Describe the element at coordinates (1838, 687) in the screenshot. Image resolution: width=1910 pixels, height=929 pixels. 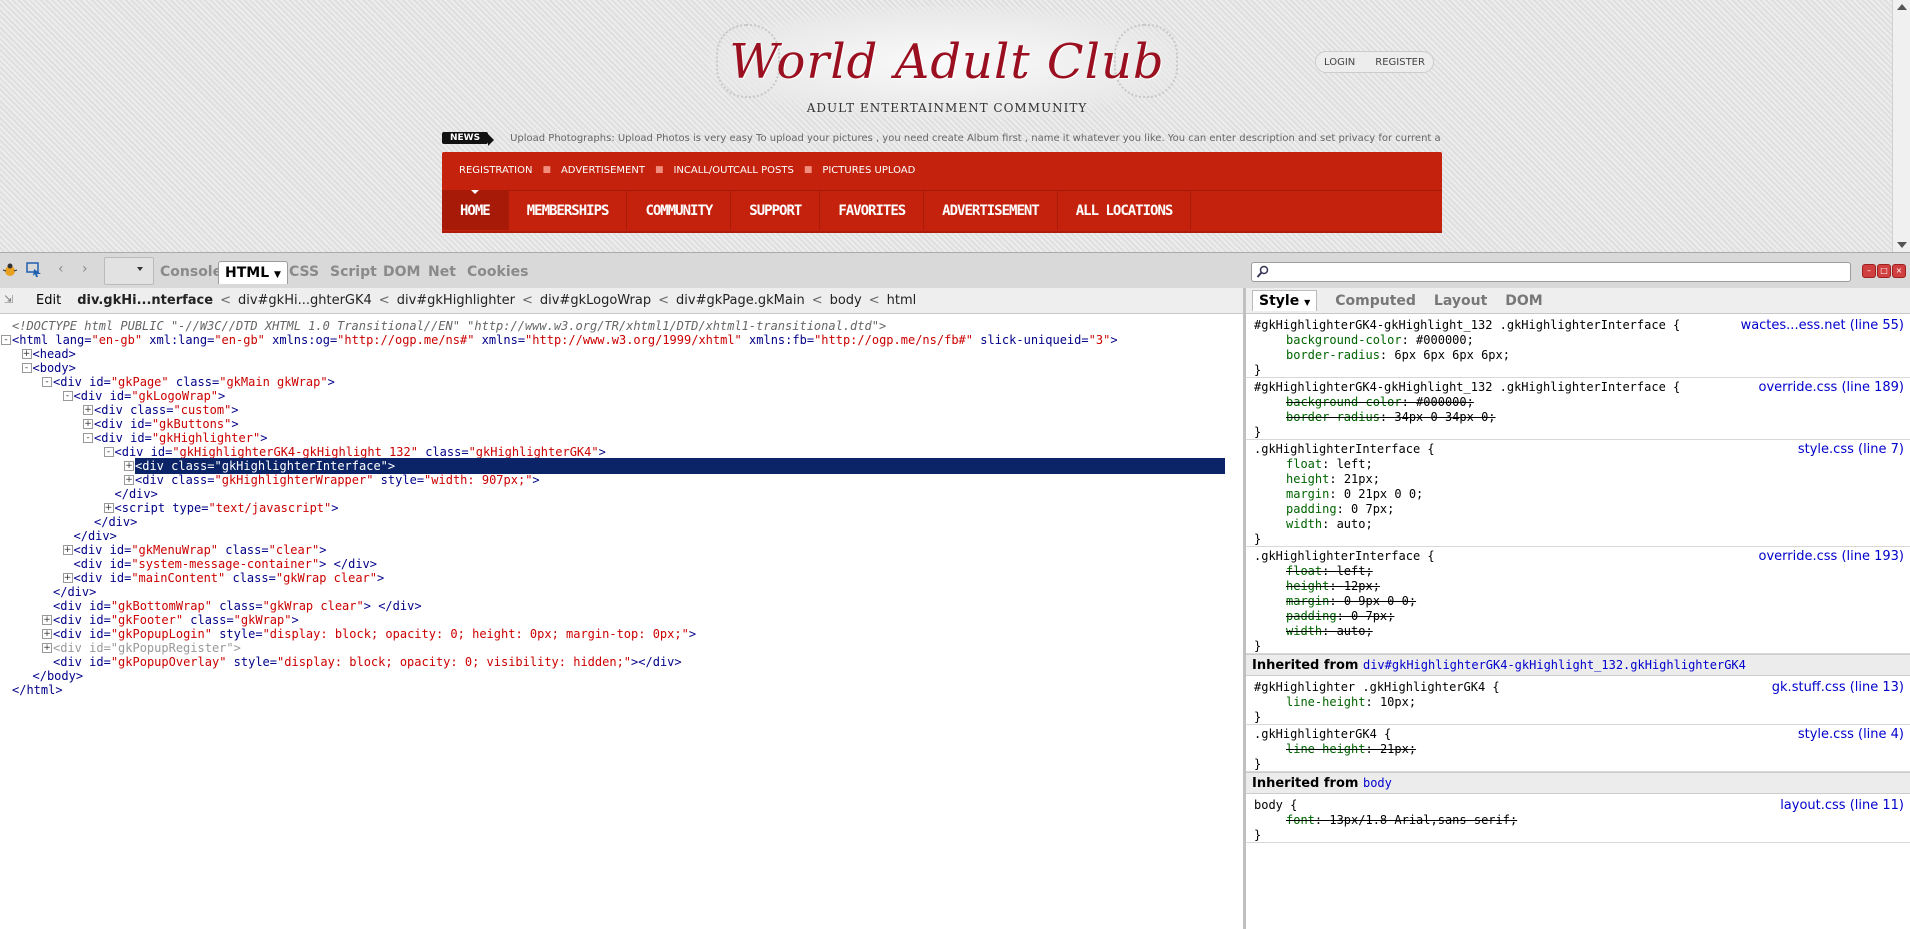
I see `rule-source-link: gk.stuff.css (line 13)` at that location.